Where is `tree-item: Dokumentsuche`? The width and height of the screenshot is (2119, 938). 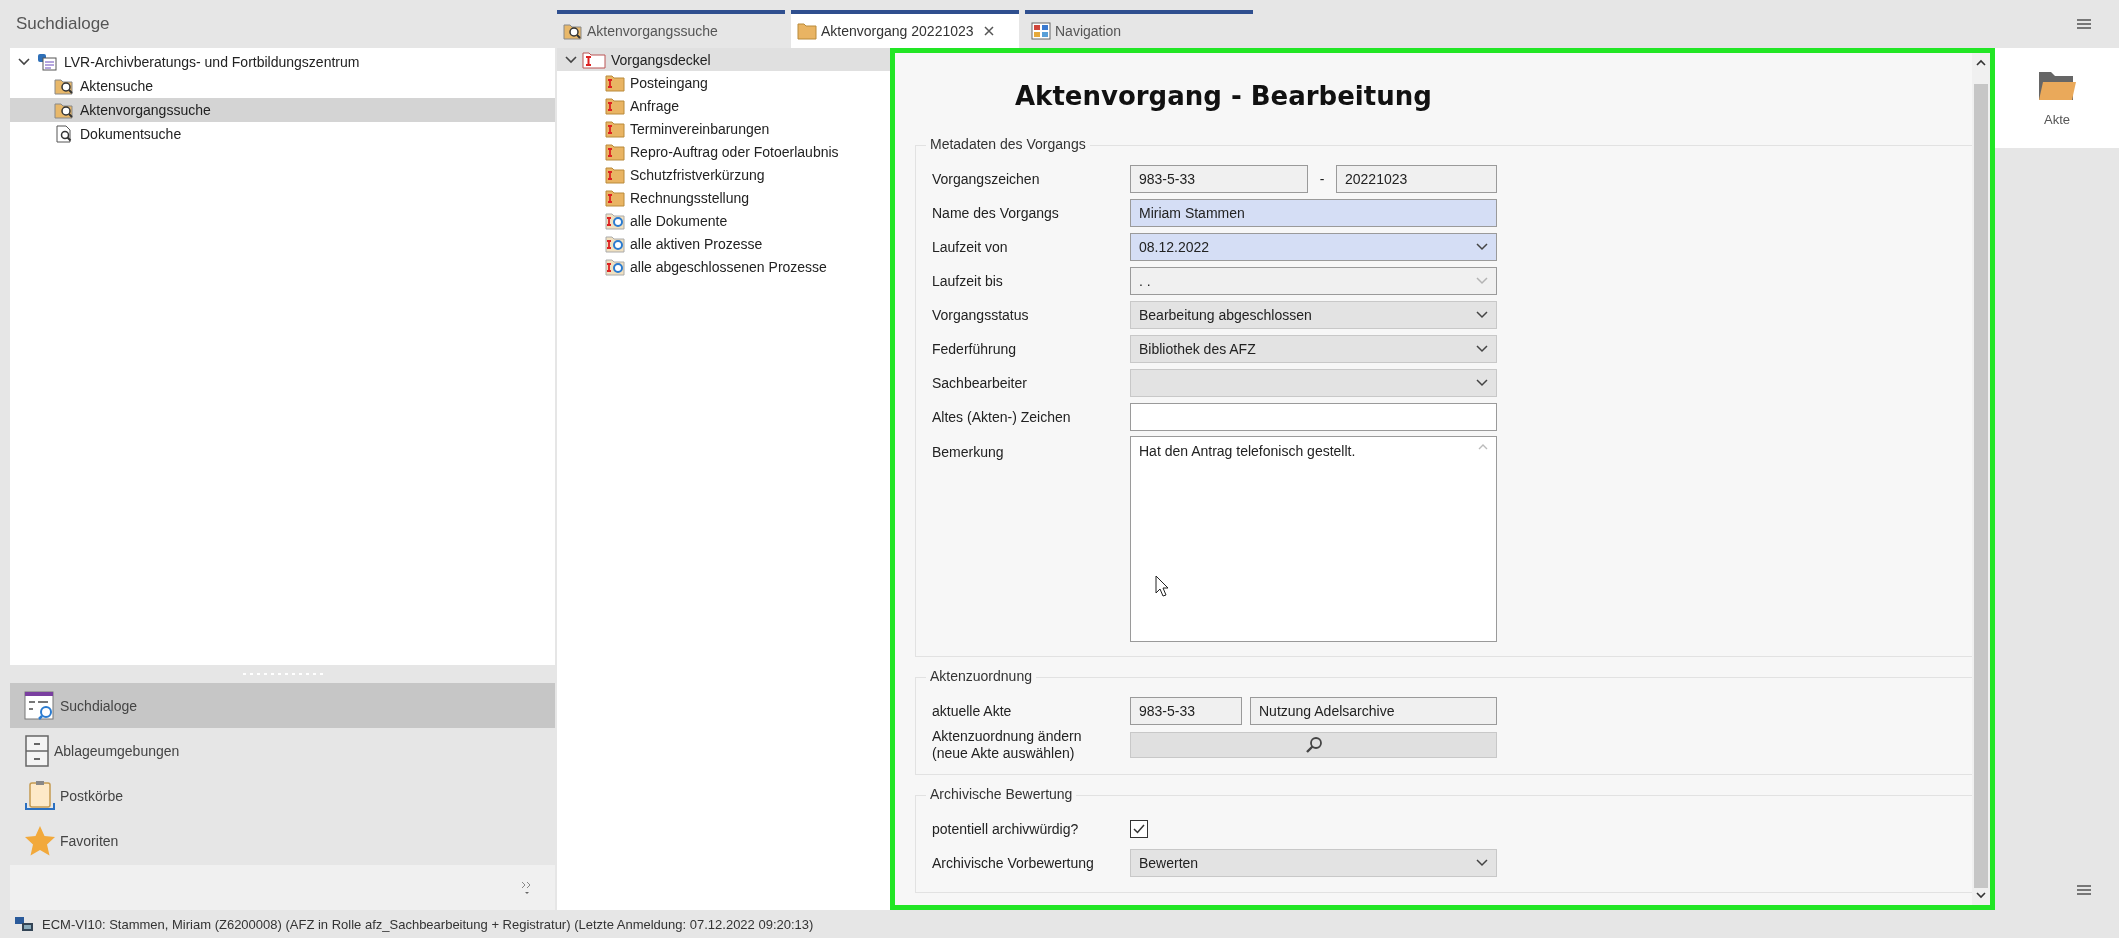 tree-item: Dokumentsuche is located at coordinates (282, 134).